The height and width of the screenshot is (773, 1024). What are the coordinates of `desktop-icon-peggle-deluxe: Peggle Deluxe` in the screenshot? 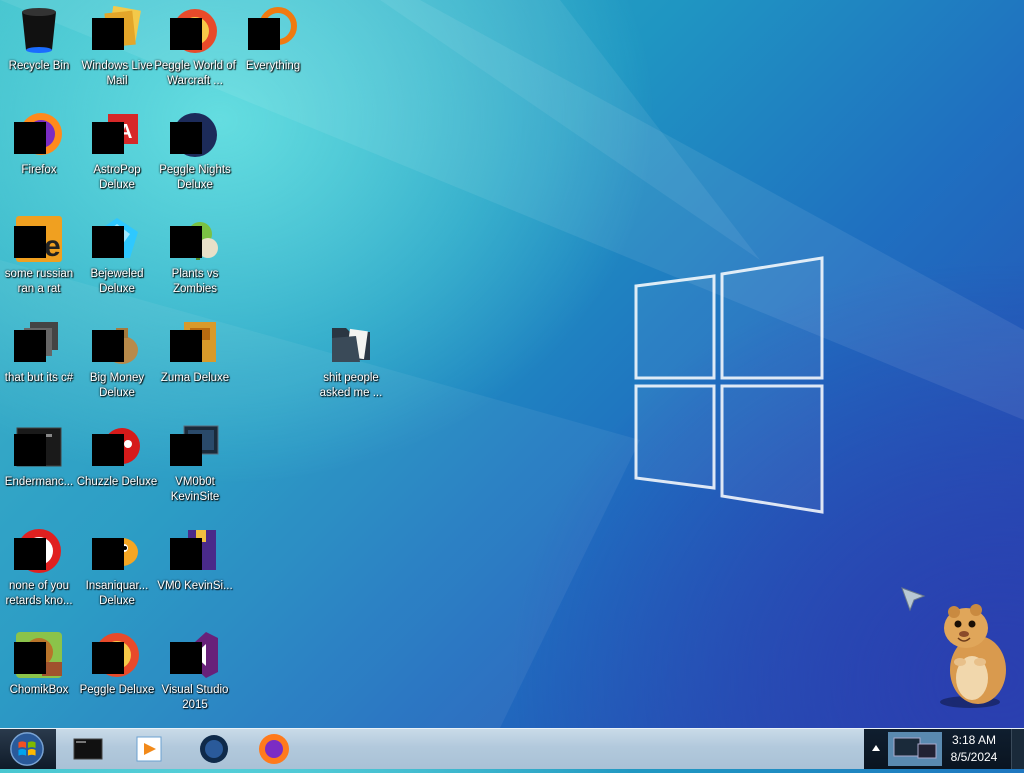 It's located at (117, 674).